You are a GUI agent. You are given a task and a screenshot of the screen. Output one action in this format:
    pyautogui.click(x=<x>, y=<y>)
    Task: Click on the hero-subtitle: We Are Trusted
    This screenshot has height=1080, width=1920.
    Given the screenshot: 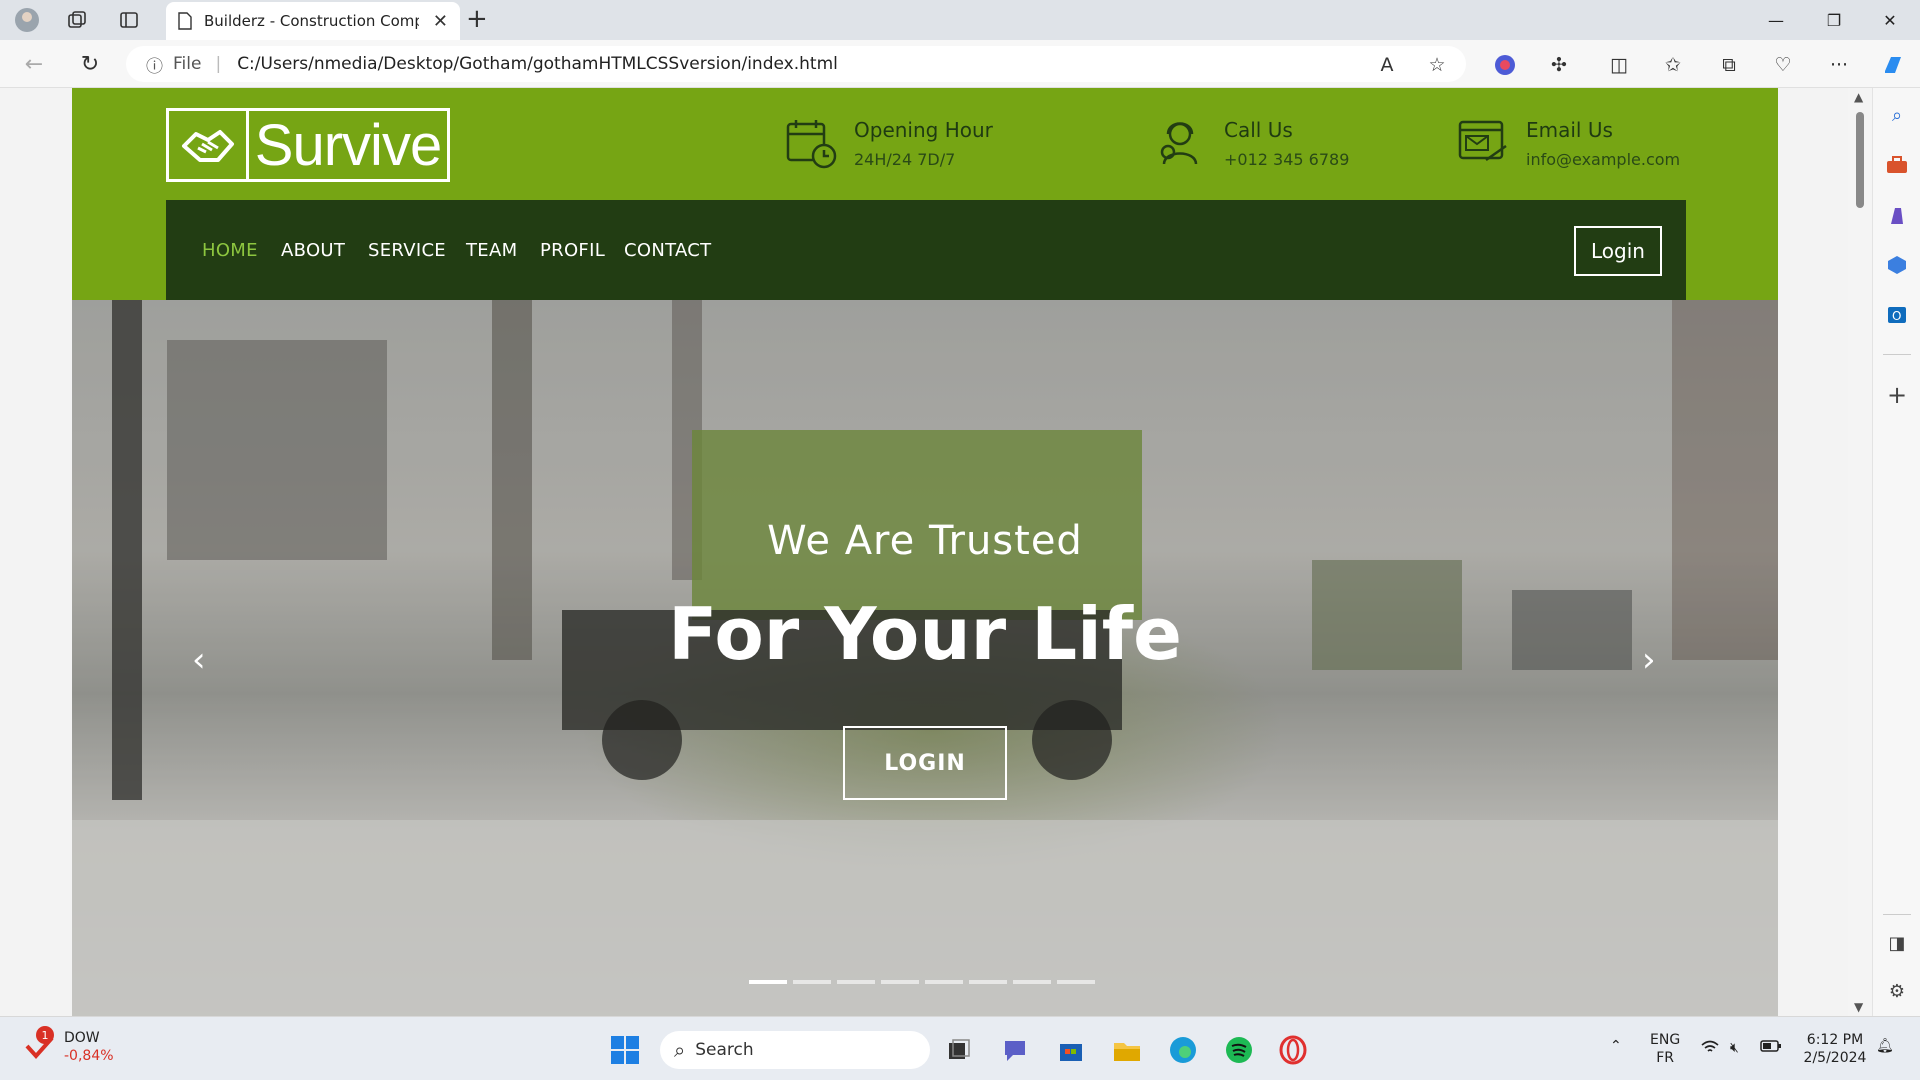 What is the action you would take?
    pyautogui.click(x=925, y=541)
    